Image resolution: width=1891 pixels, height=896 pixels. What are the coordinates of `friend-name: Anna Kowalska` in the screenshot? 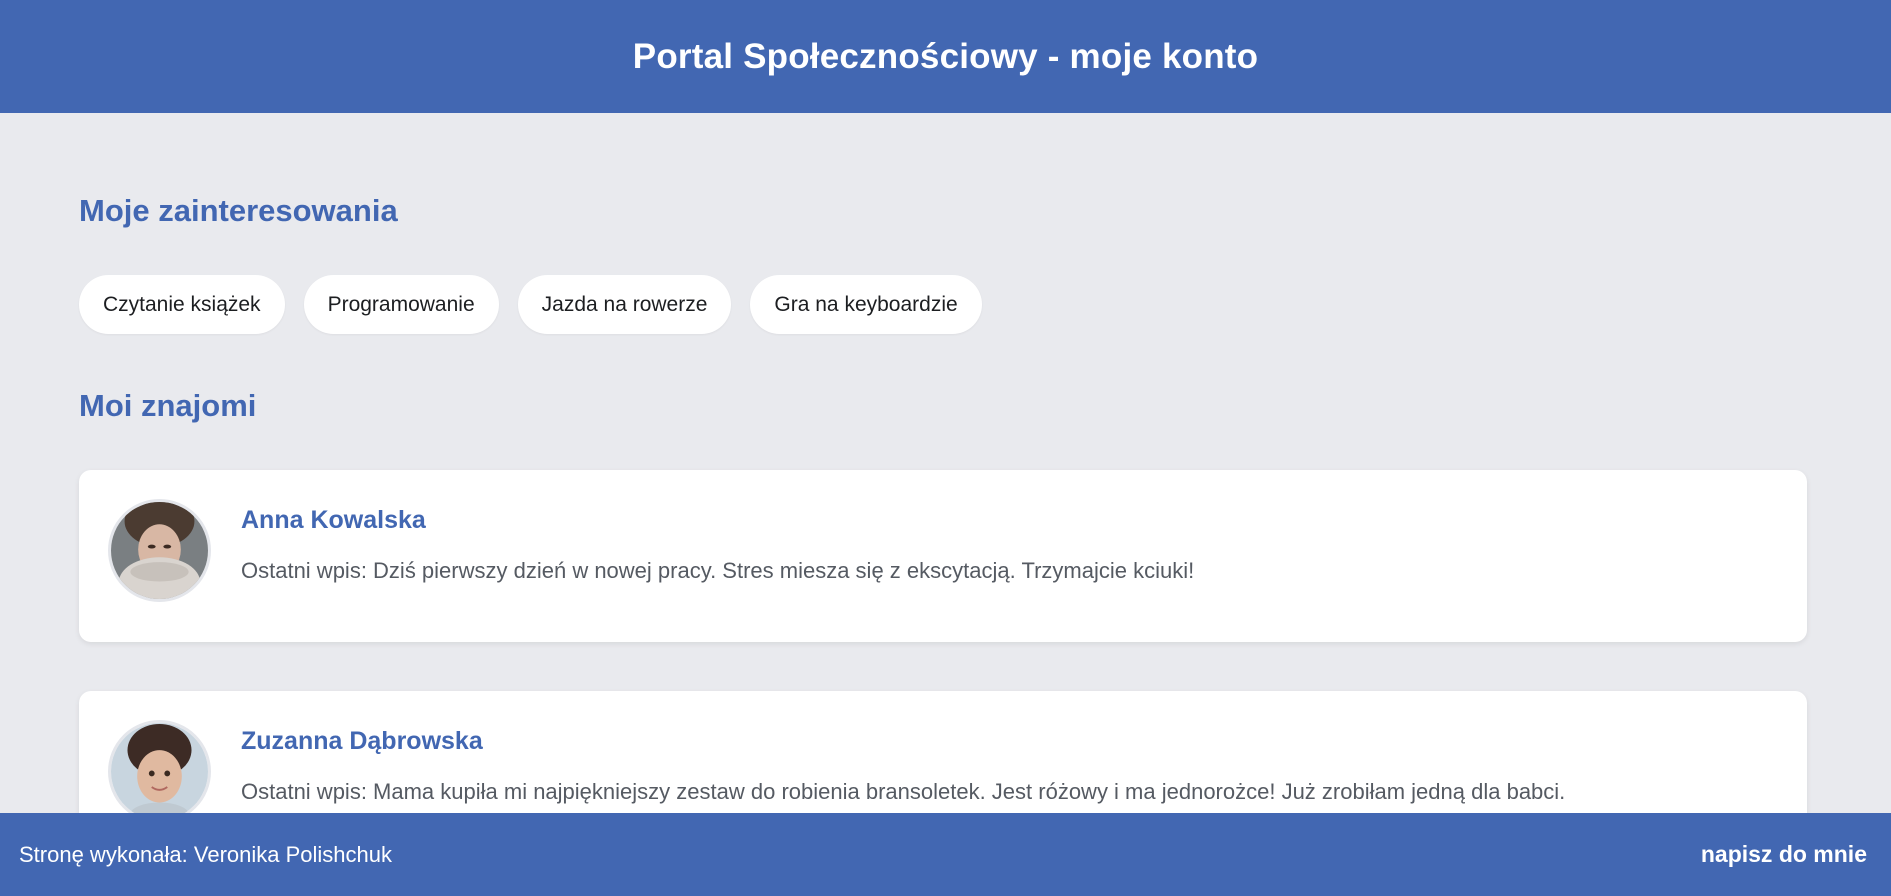 It's located at (333, 520).